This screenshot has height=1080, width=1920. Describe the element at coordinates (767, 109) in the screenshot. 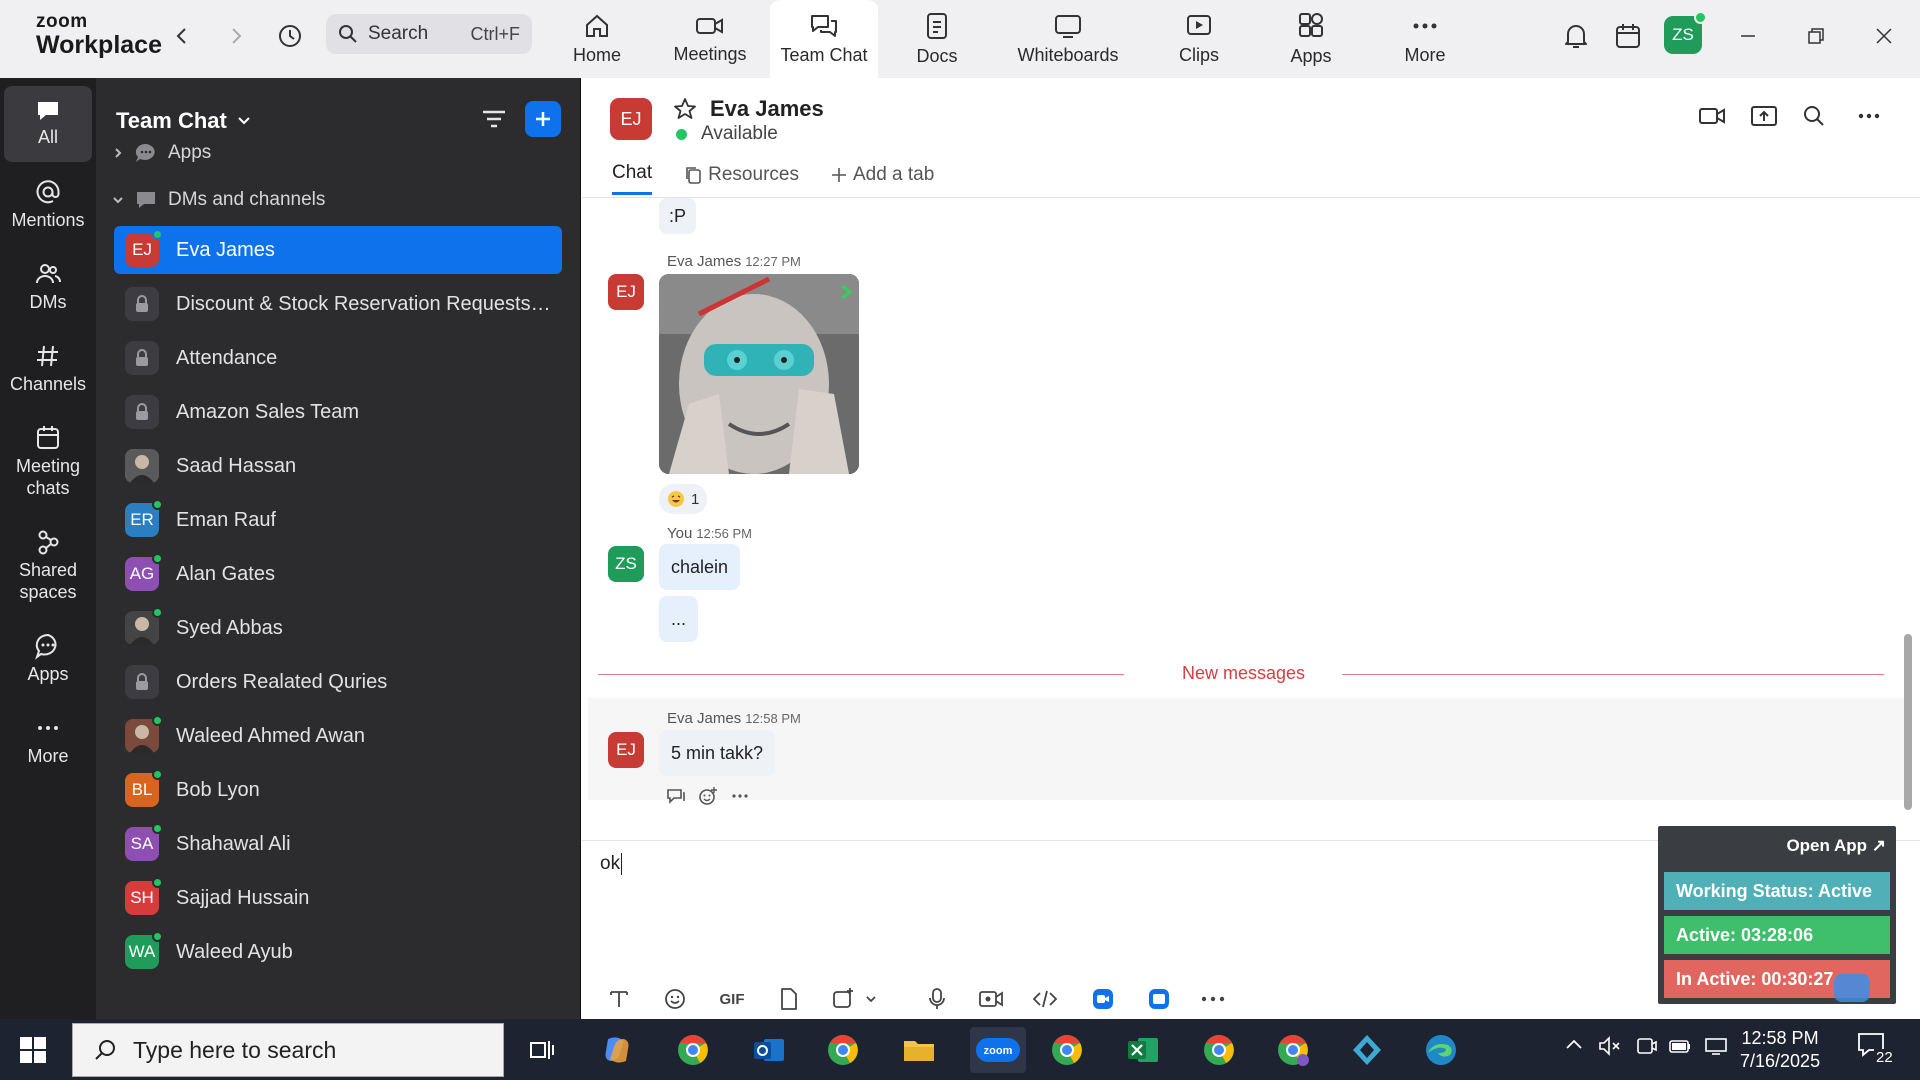

I see `contact-name: Eva James` at that location.